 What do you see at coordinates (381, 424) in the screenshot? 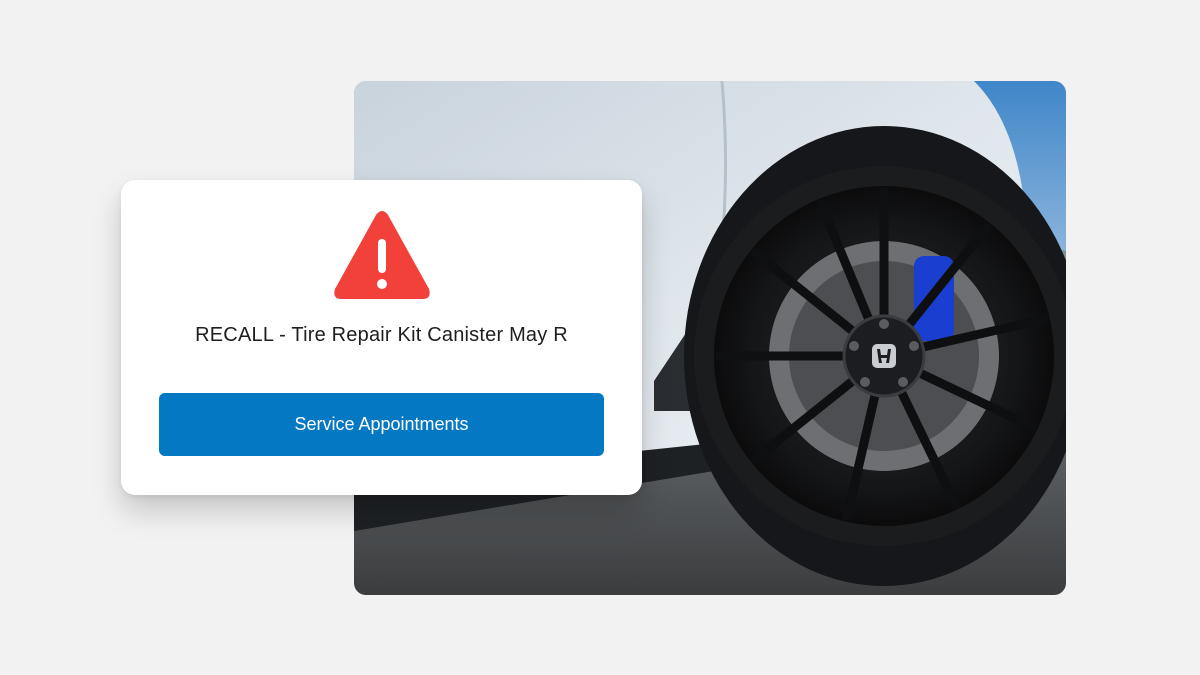
I see `service-appointments-button: Service Appointments` at bounding box center [381, 424].